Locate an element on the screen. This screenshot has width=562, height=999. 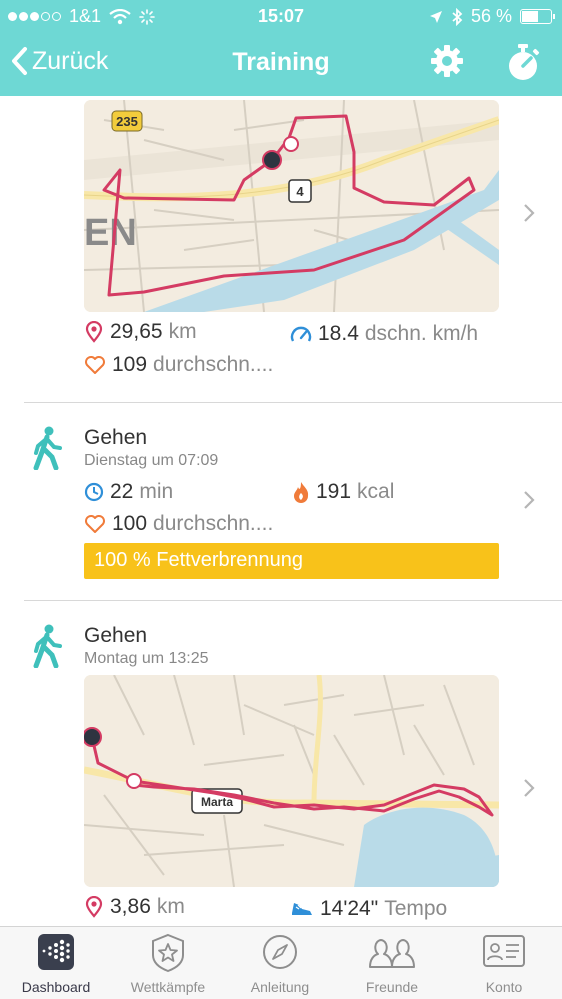
page-title: Training is located at coordinates (281, 62).